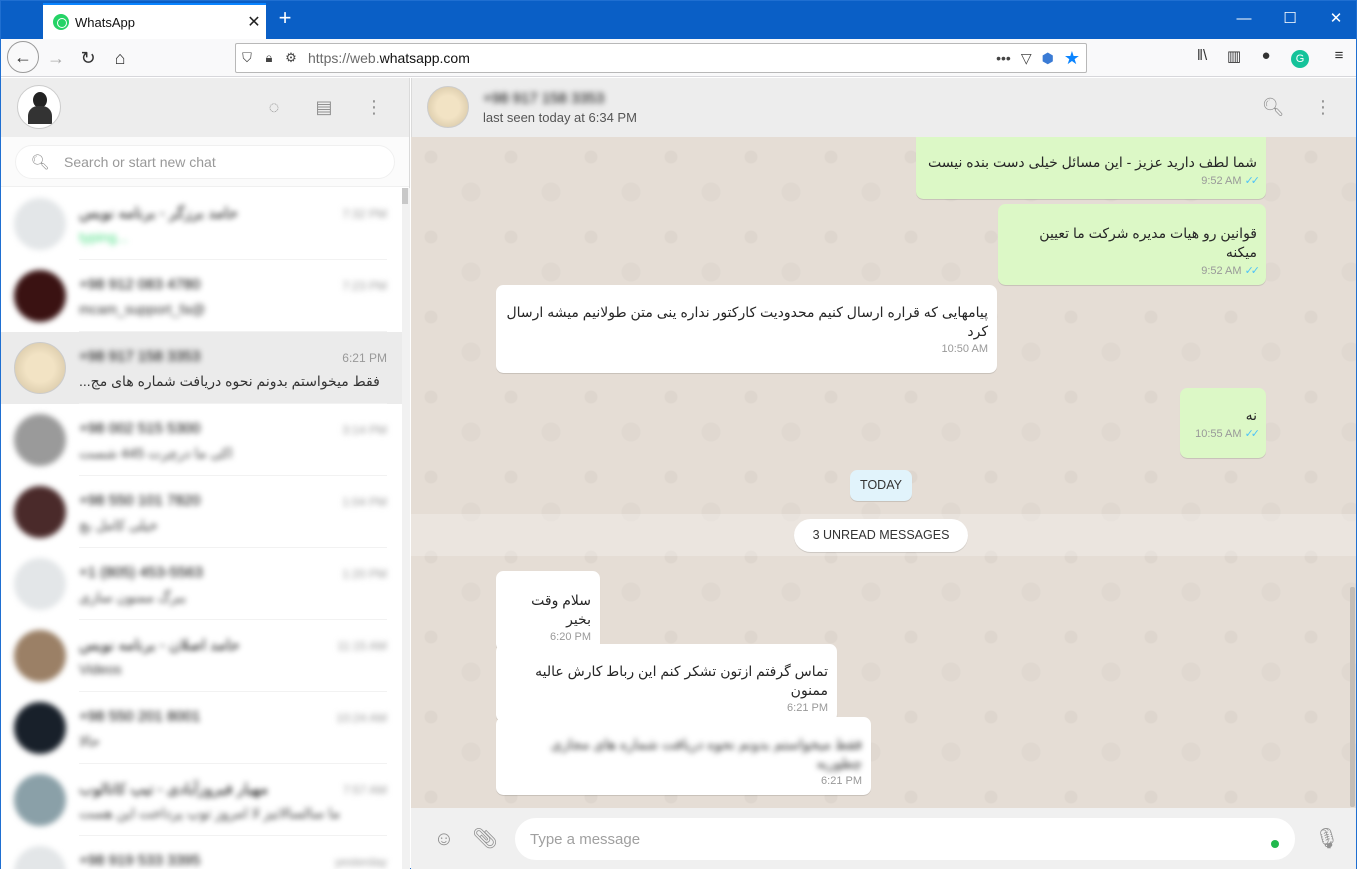 The height and width of the screenshot is (869, 1357). What do you see at coordinates (100, 669) in the screenshot?
I see `chat-preview: Videos` at bounding box center [100, 669].